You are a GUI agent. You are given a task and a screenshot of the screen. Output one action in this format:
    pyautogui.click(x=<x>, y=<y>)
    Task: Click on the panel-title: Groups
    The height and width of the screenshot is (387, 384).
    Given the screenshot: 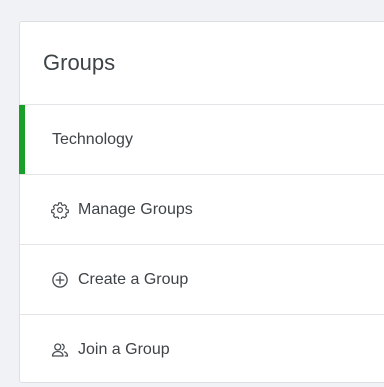 What is the action you would take?
    pyautogui.click(x=79, y=62)
    